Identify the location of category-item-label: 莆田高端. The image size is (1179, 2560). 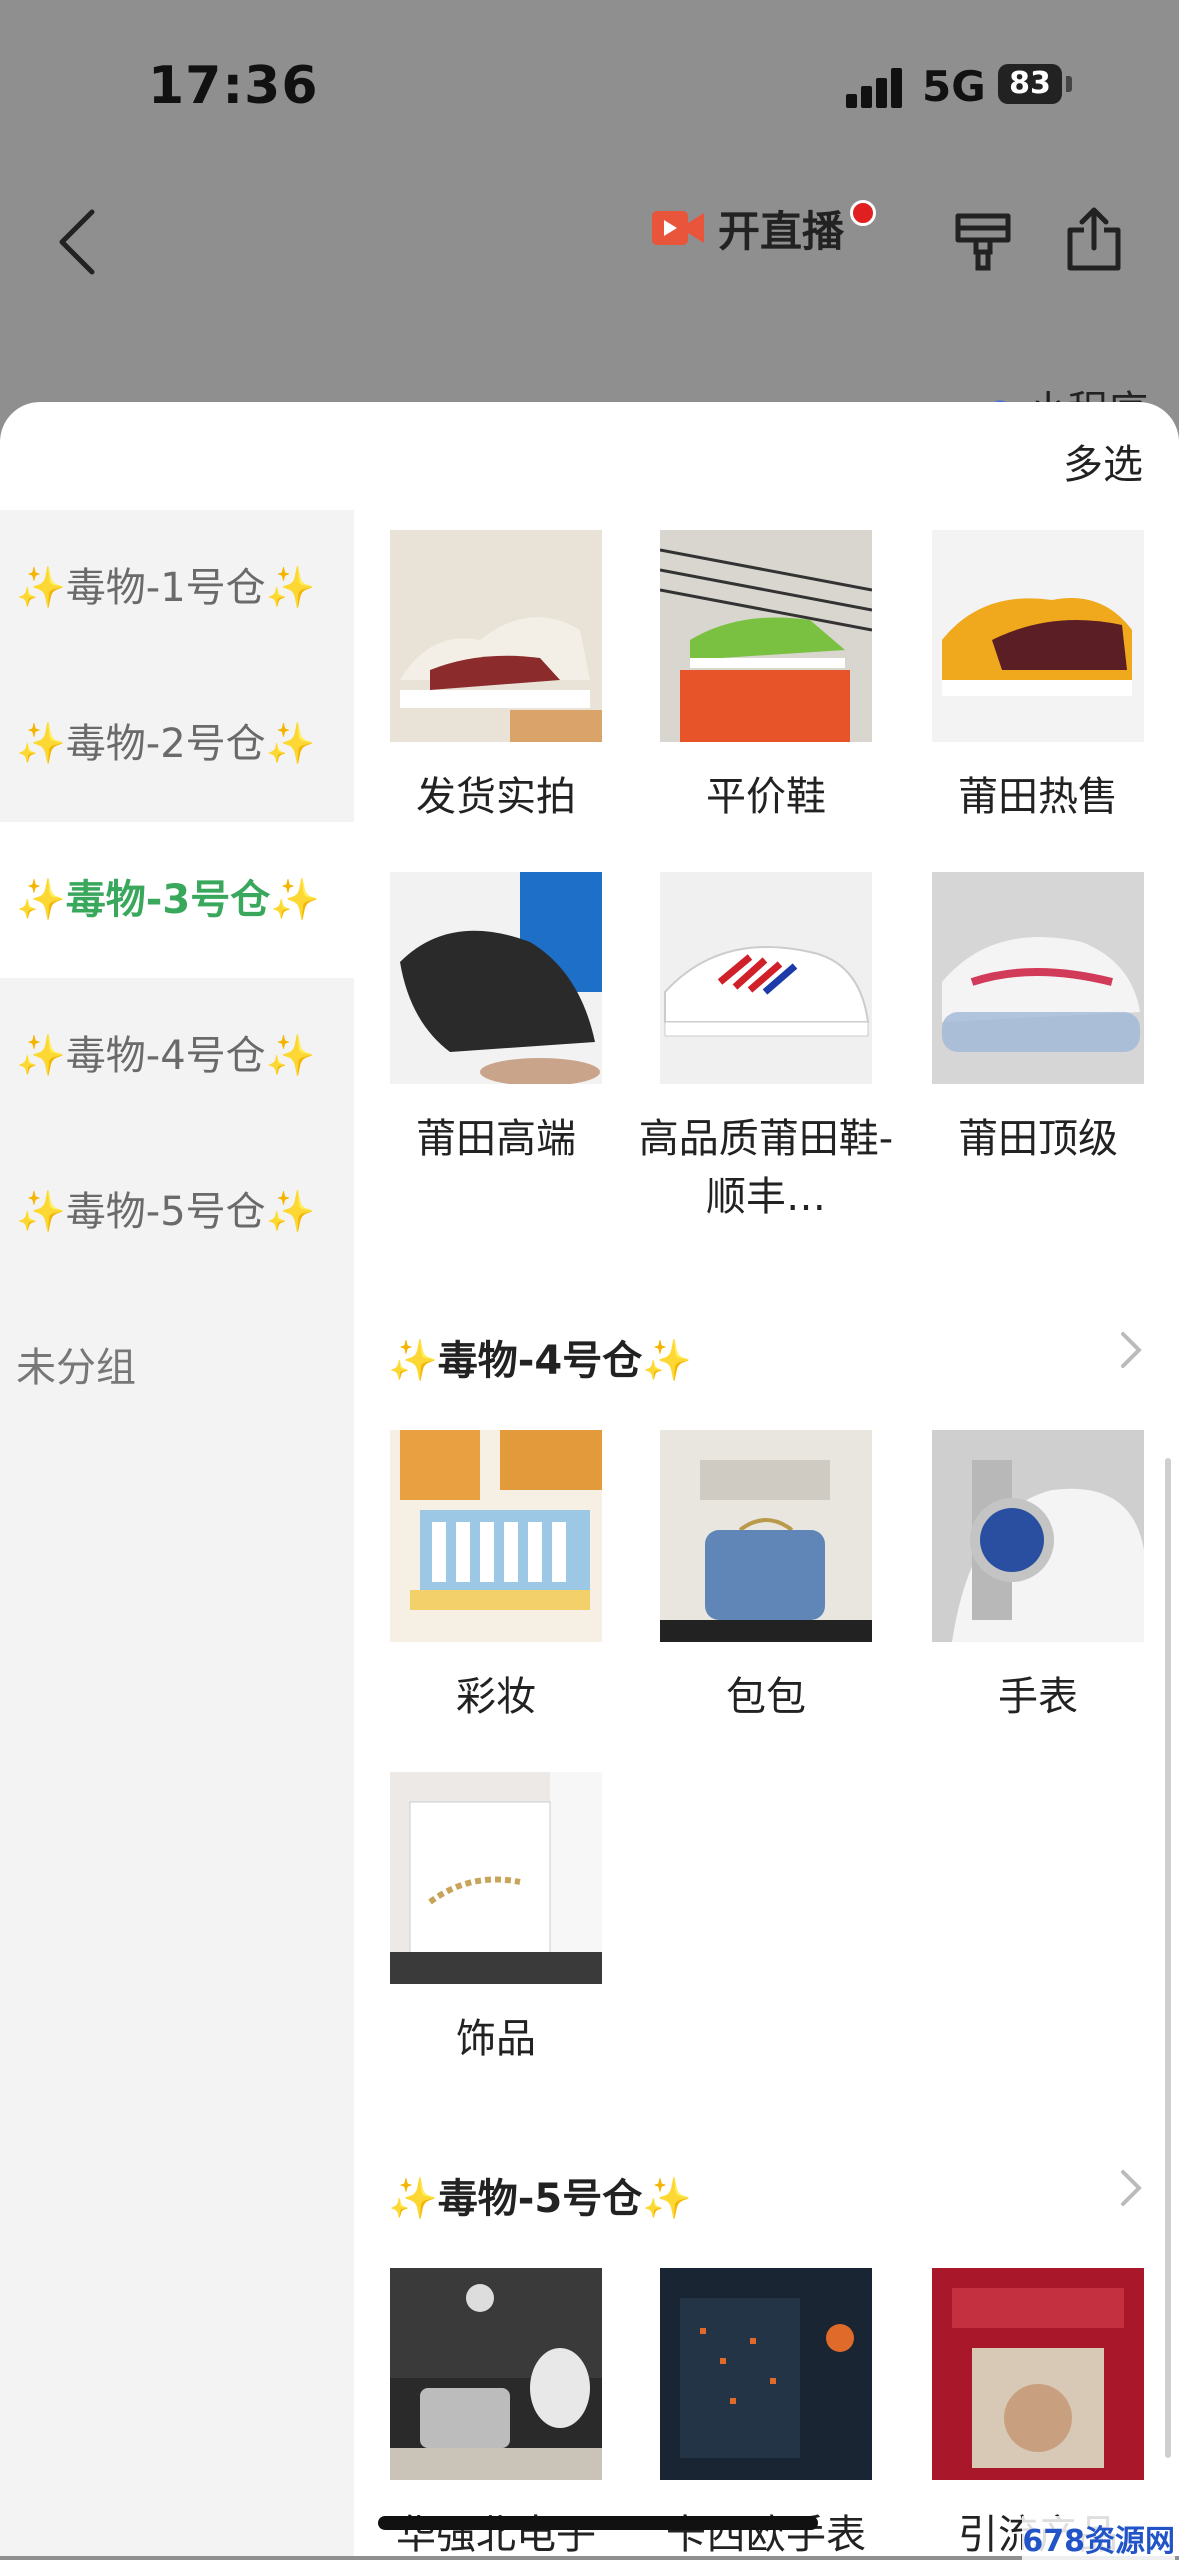
(496, 1139).